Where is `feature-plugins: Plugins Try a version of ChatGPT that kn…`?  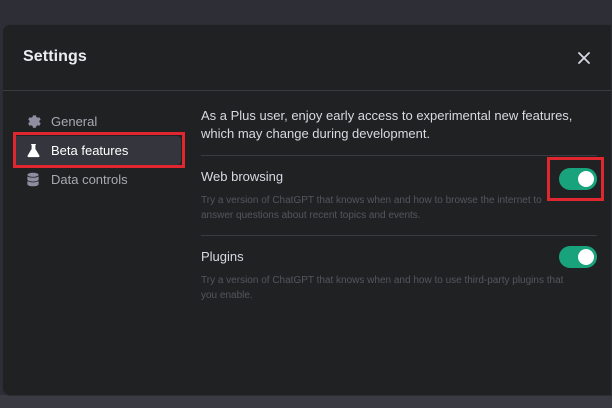
feature-plugins: Plugins Try a version of ChatGPT that kn… is located at coordinates (399, 269).